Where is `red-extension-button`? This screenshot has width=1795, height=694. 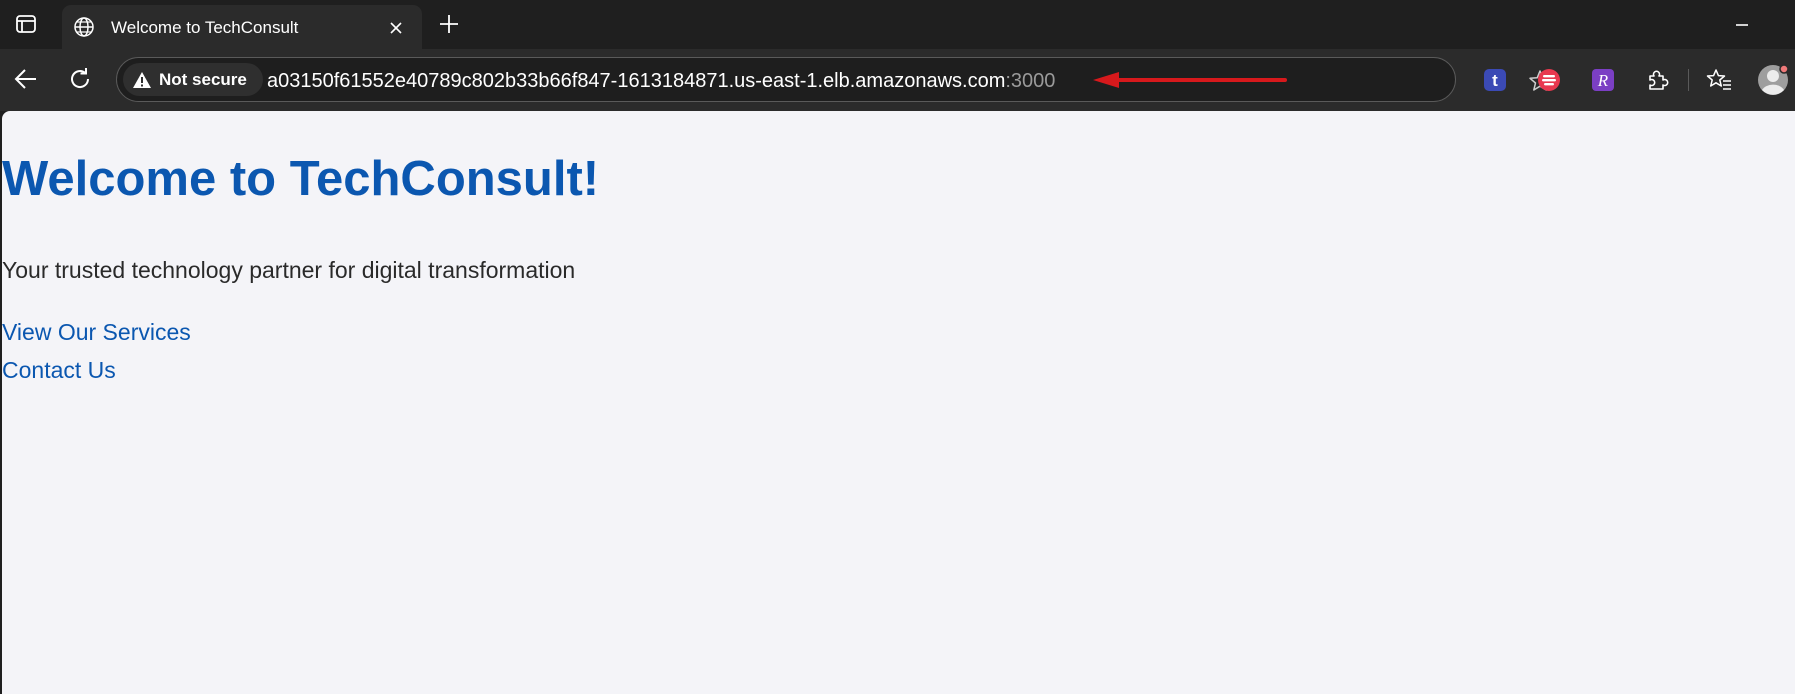 red-extension-button is located at coordinates (1549, 80).